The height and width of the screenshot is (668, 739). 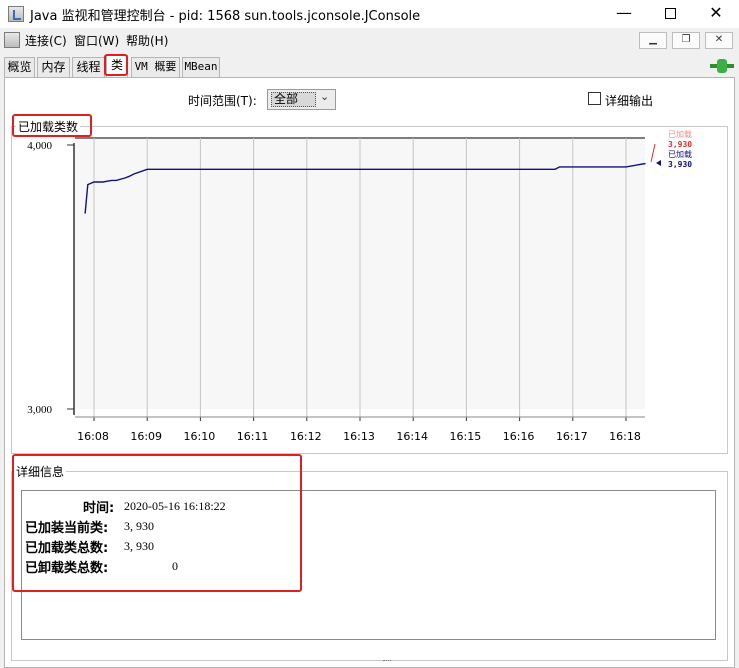 What do you see at coordinates (39, 146) in the screenshot?
I see `y-tick-label: 4,000` at bounding box center [39, 146].